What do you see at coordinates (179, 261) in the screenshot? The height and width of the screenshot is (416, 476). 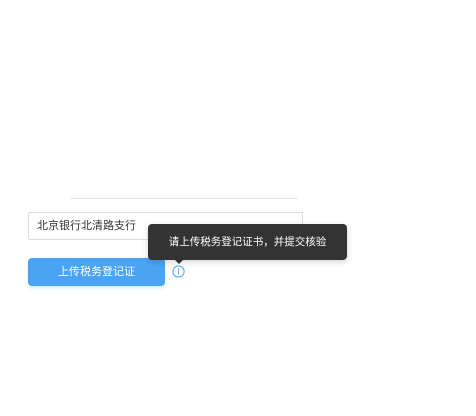 I see `tooltip-arrow` at bounding box center [179, 261].